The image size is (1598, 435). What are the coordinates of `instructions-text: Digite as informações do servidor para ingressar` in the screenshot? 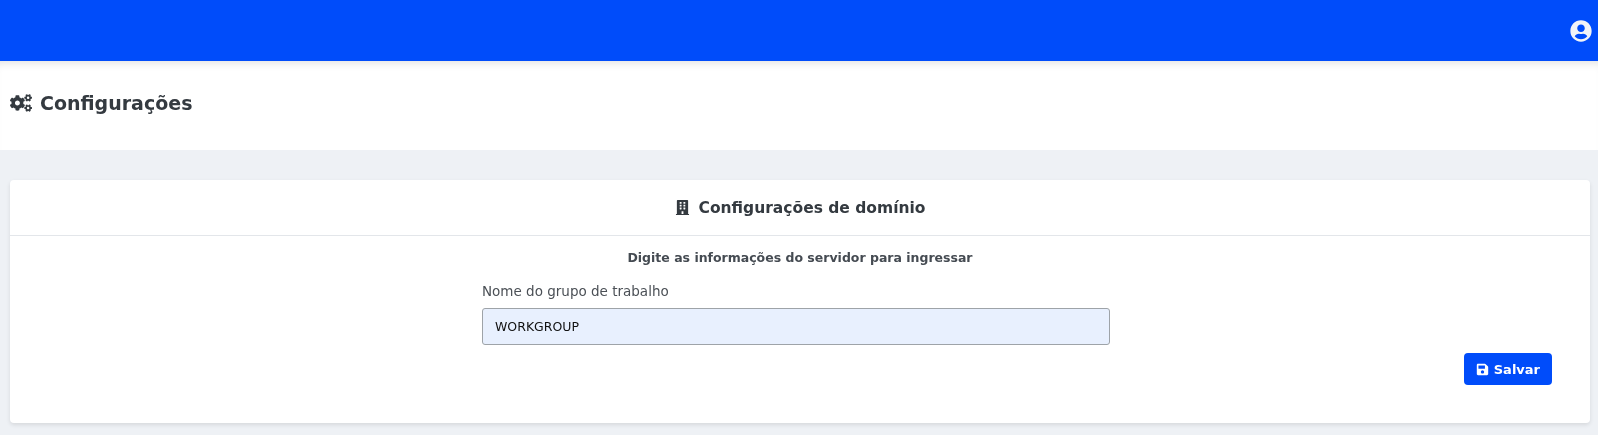 It's located at (800, 257).